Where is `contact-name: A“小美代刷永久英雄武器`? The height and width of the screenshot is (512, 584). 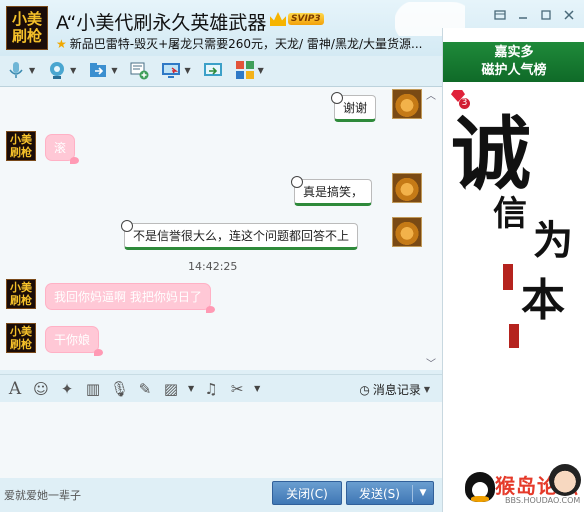
contact-name: A“小美代刷永久英雄武器 is located at coordinates (161, 23).